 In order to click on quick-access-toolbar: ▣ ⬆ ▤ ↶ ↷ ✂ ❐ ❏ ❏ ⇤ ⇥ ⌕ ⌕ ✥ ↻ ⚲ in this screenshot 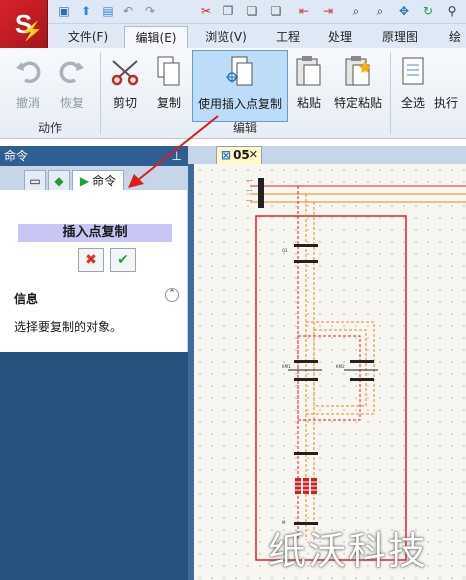, I will do `click(233, 12)`.